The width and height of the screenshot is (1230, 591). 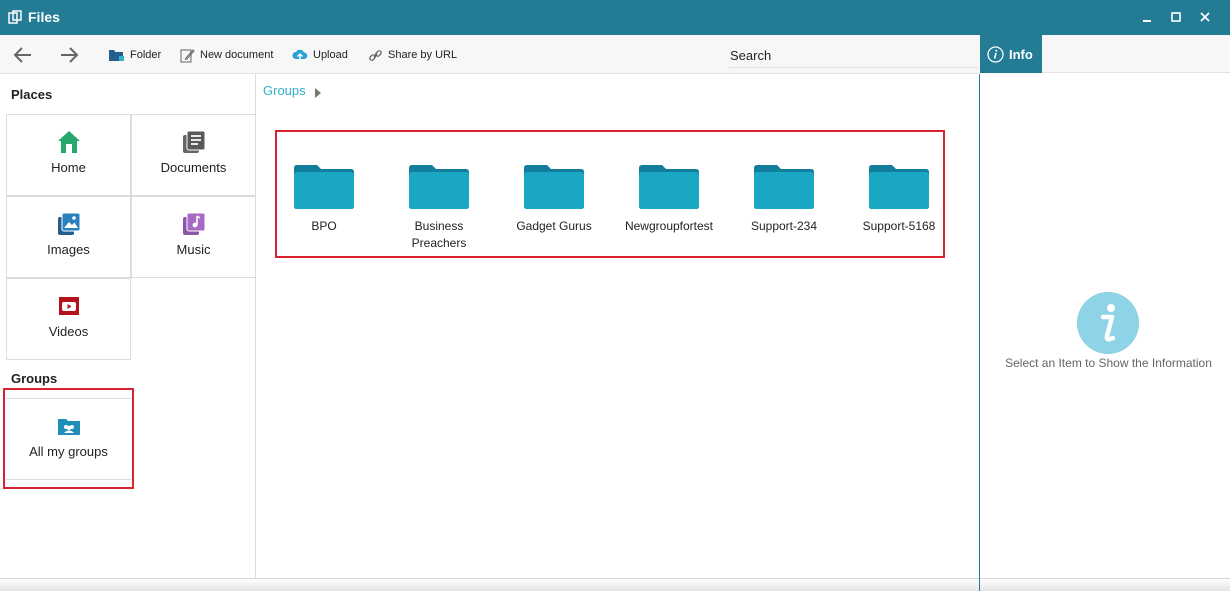 I want to click on breadcrumb: Groups, so click(x=292, y=90).